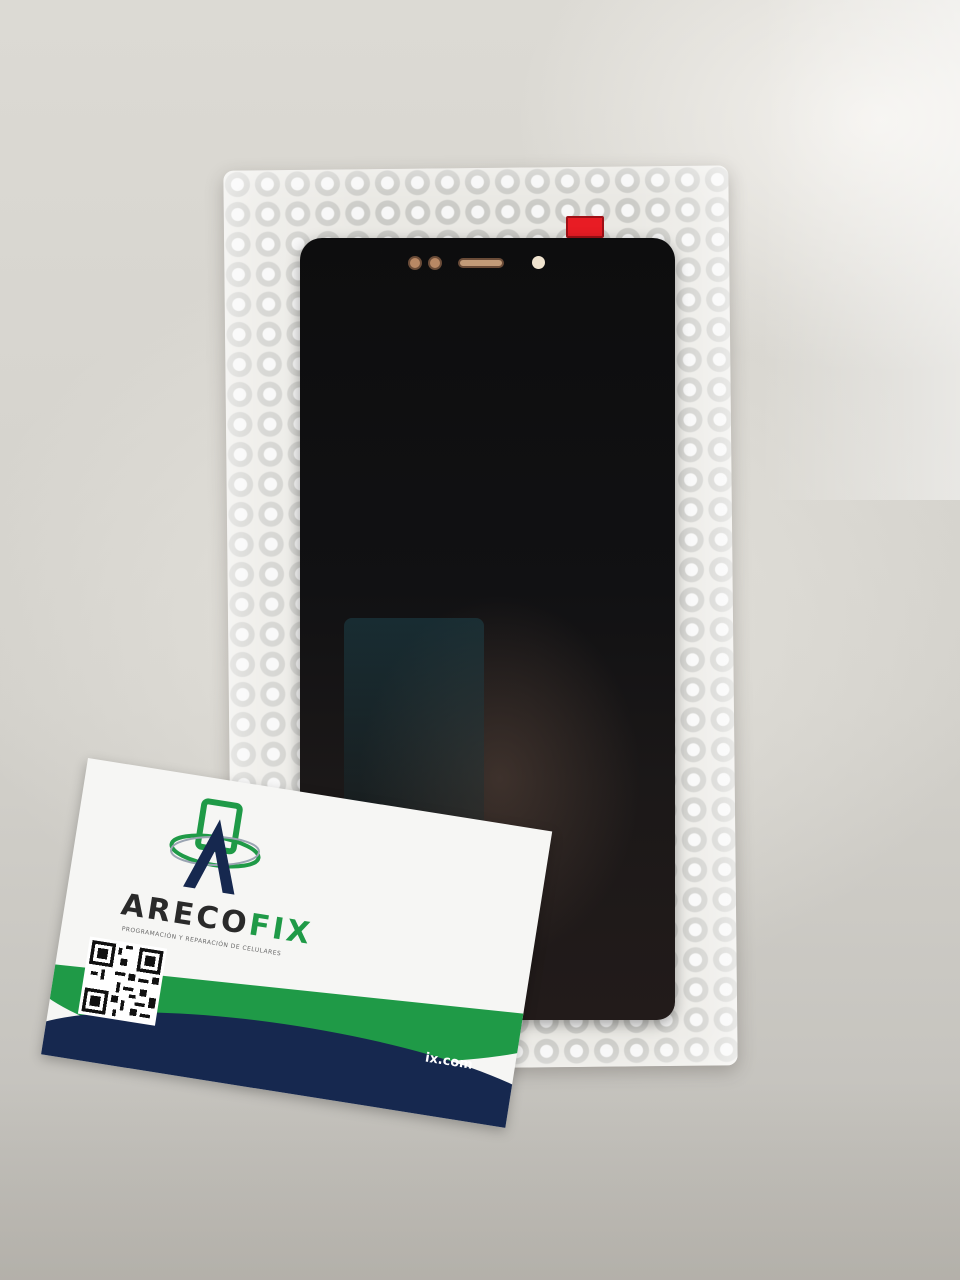 This screenshot has width=960, height=1280. What do you see at coordinates (585, 227) in the screenshot?
I see `protective-film-tab` at bounding box center [585, 227].